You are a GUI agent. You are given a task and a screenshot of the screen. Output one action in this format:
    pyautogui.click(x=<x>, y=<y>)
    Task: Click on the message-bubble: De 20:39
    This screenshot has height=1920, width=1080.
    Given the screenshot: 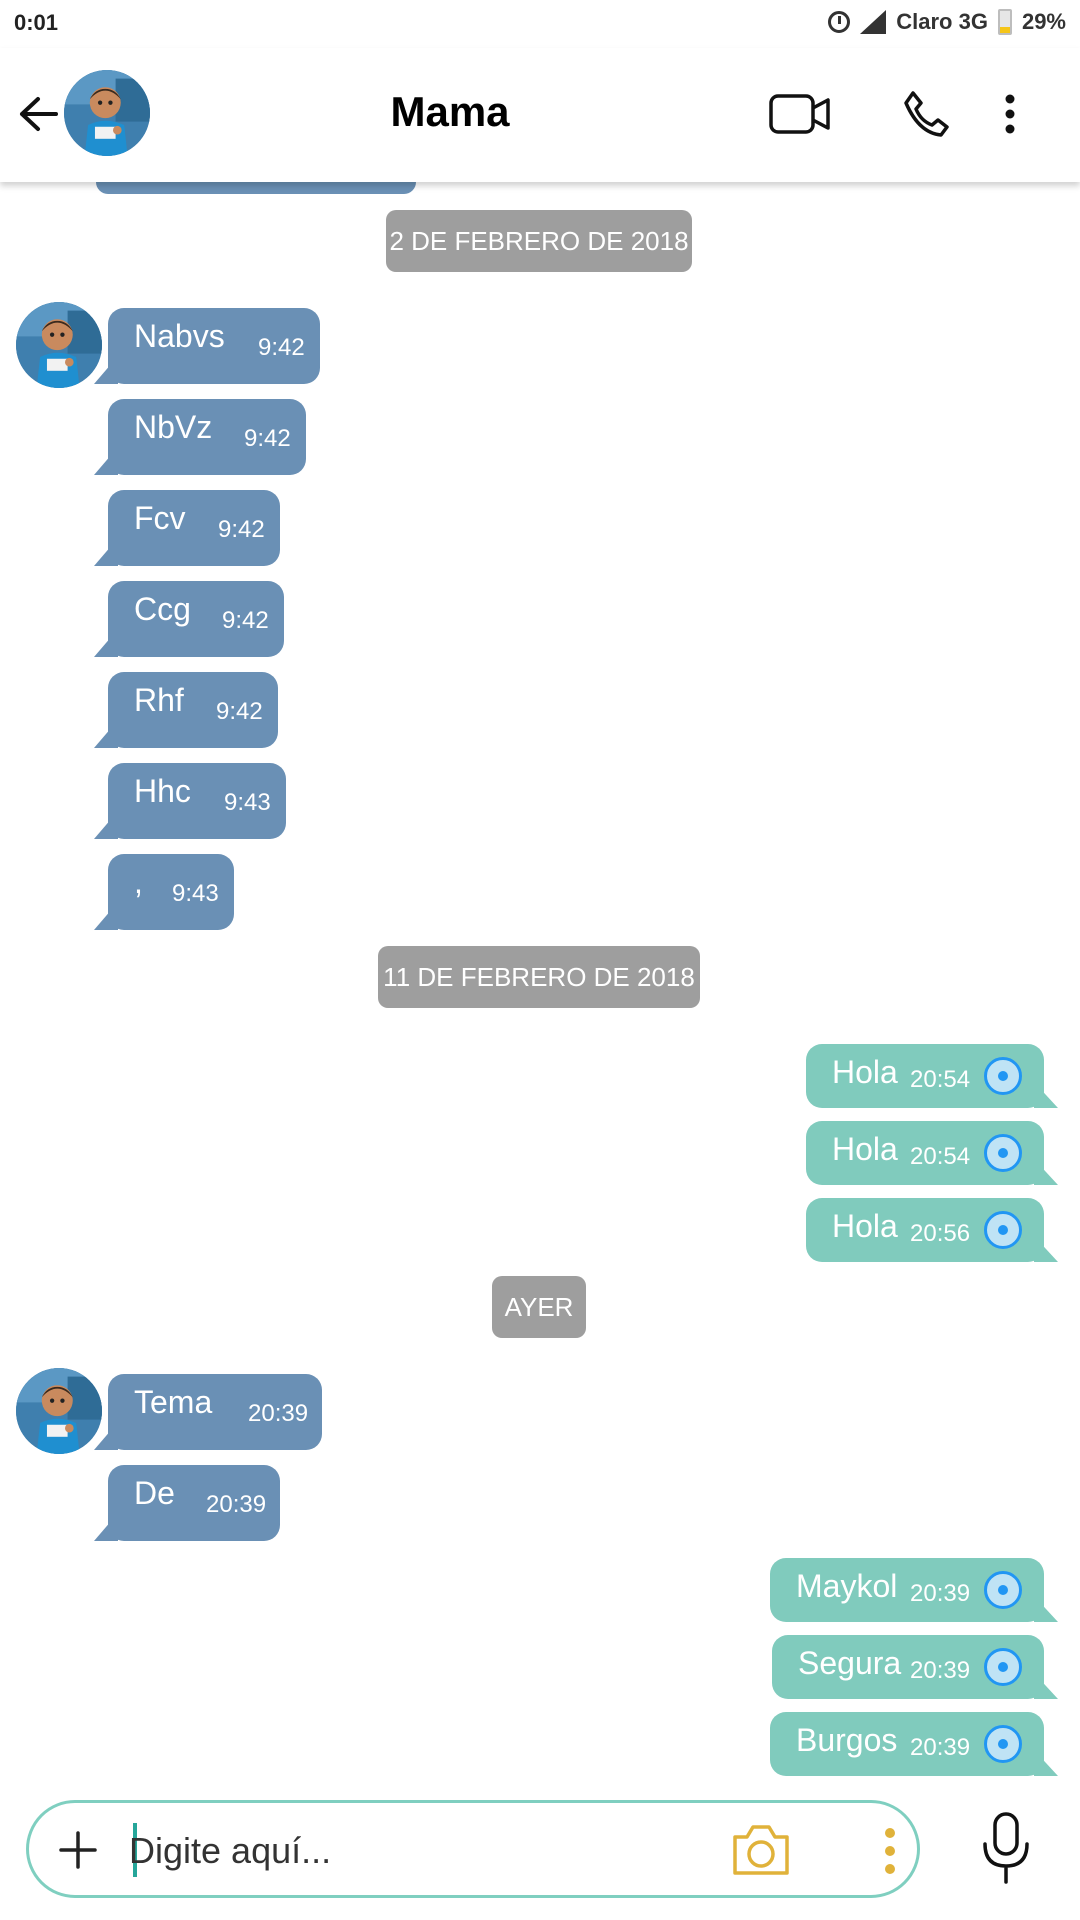 What is the action you would take?
    pyautogui.click(x=187, y=1503)
    